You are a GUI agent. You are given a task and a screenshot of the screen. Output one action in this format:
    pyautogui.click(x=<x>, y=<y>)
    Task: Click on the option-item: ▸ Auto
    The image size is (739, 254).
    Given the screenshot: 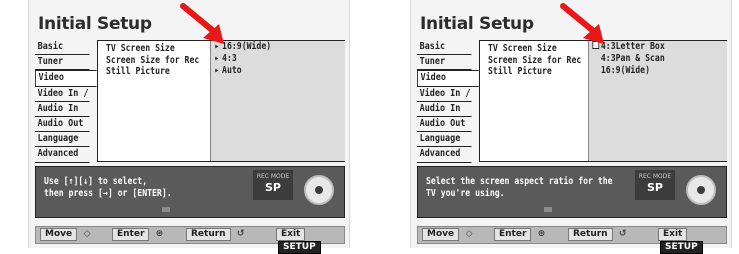 What is the action you would take?
    pyautogui.click(x=268, y=71)
    